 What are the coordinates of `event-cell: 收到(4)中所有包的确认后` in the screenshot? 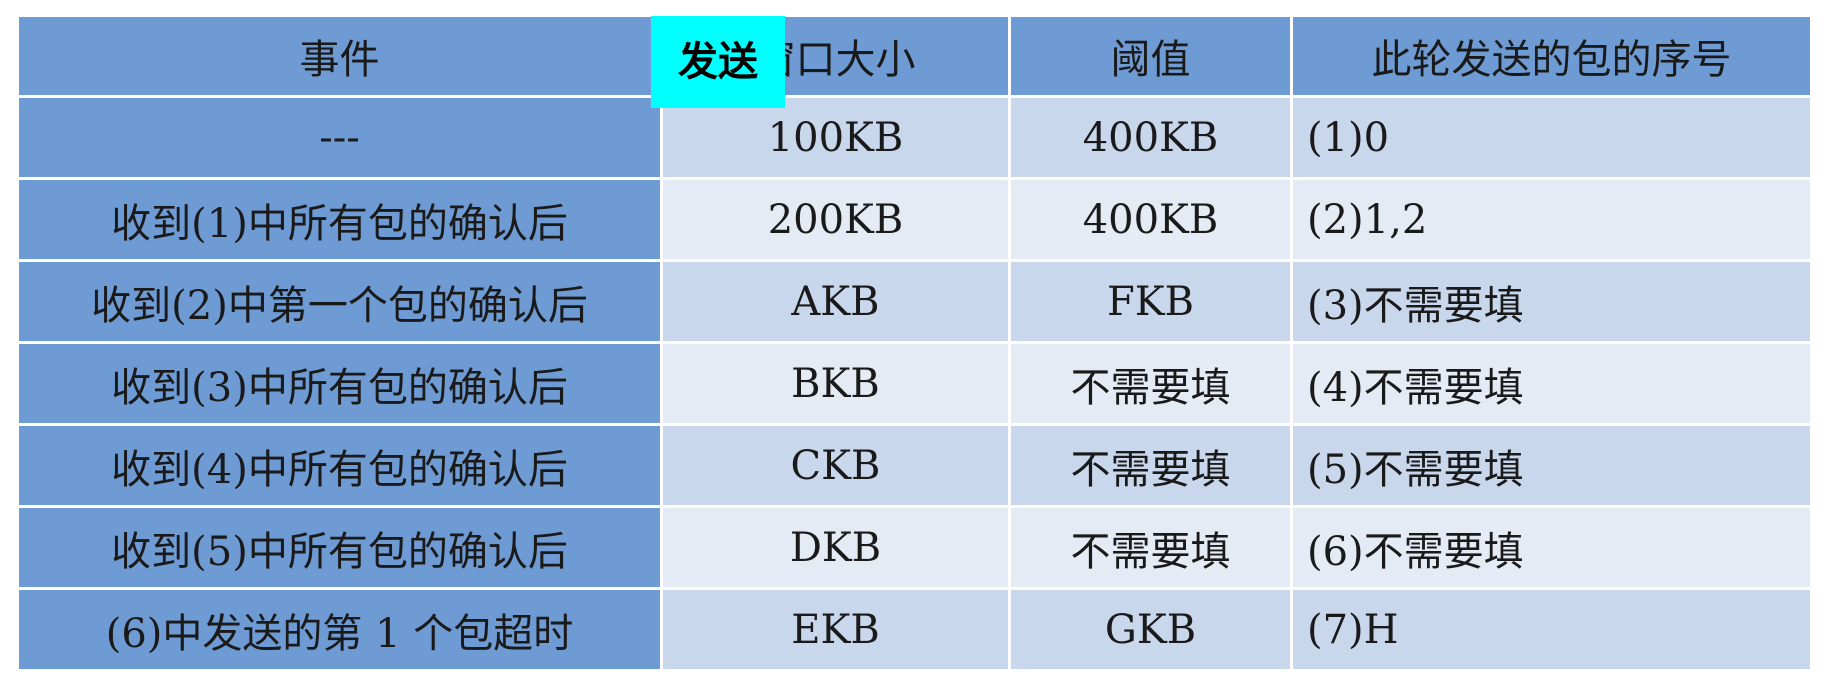 It's located at (339, 465).